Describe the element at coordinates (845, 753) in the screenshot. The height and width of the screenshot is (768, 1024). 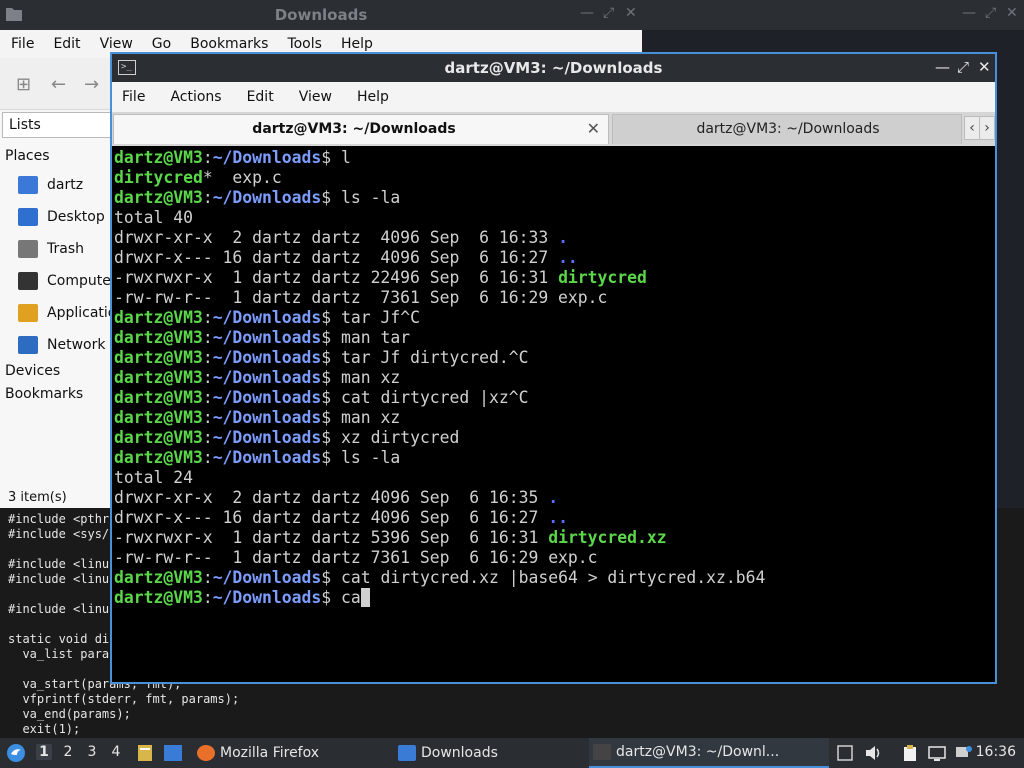
I see `app-grid-icon` at that location.